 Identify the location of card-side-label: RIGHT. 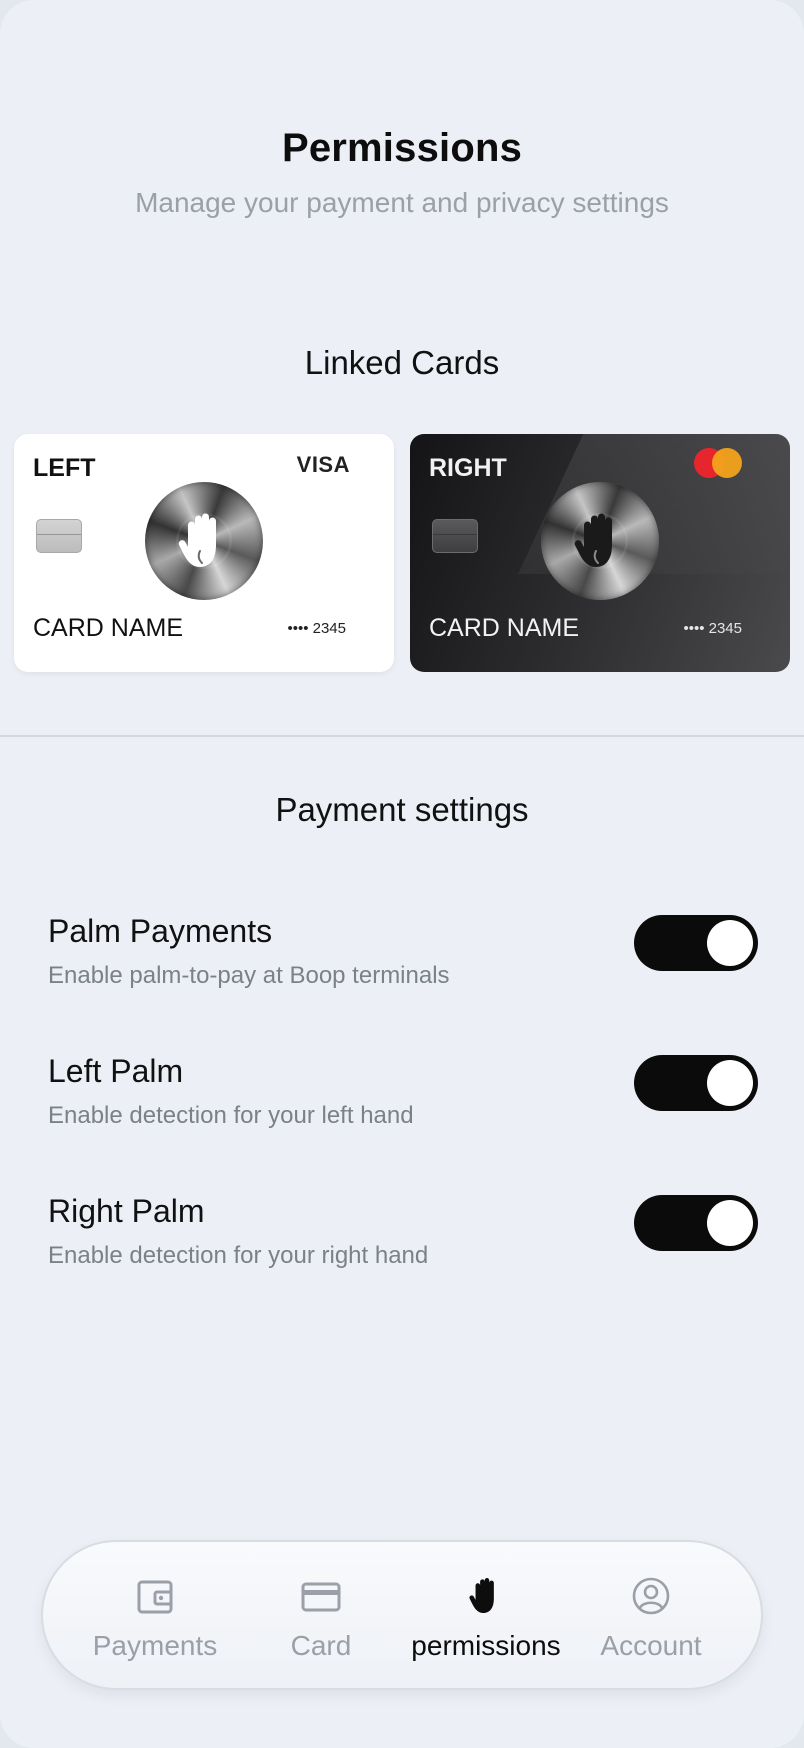
(468, 468).